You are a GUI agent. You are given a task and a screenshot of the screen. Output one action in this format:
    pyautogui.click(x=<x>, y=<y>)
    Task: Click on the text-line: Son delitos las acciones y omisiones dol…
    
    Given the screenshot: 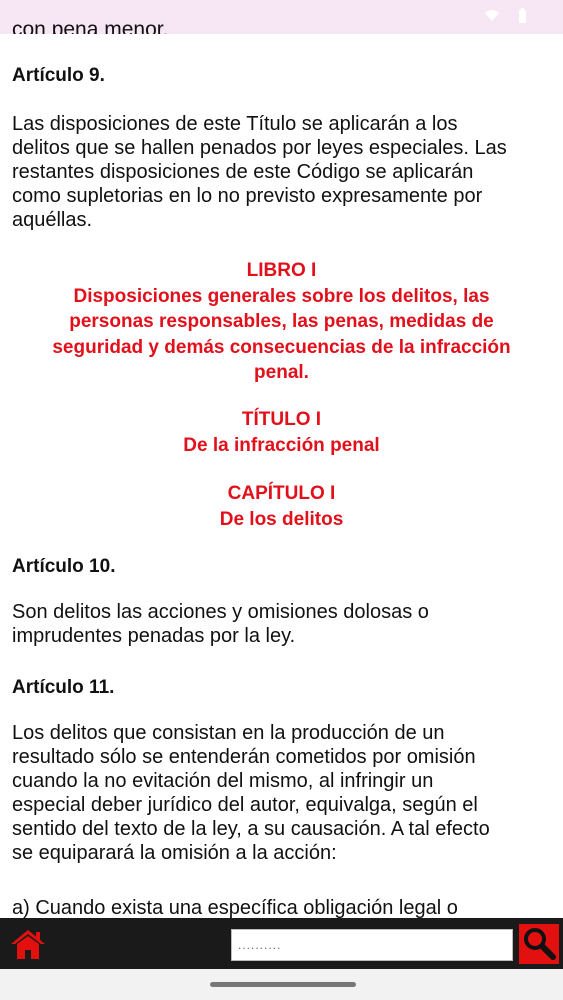 What is the action you would take?
    pyautogui.click(x=220, y=612)
    